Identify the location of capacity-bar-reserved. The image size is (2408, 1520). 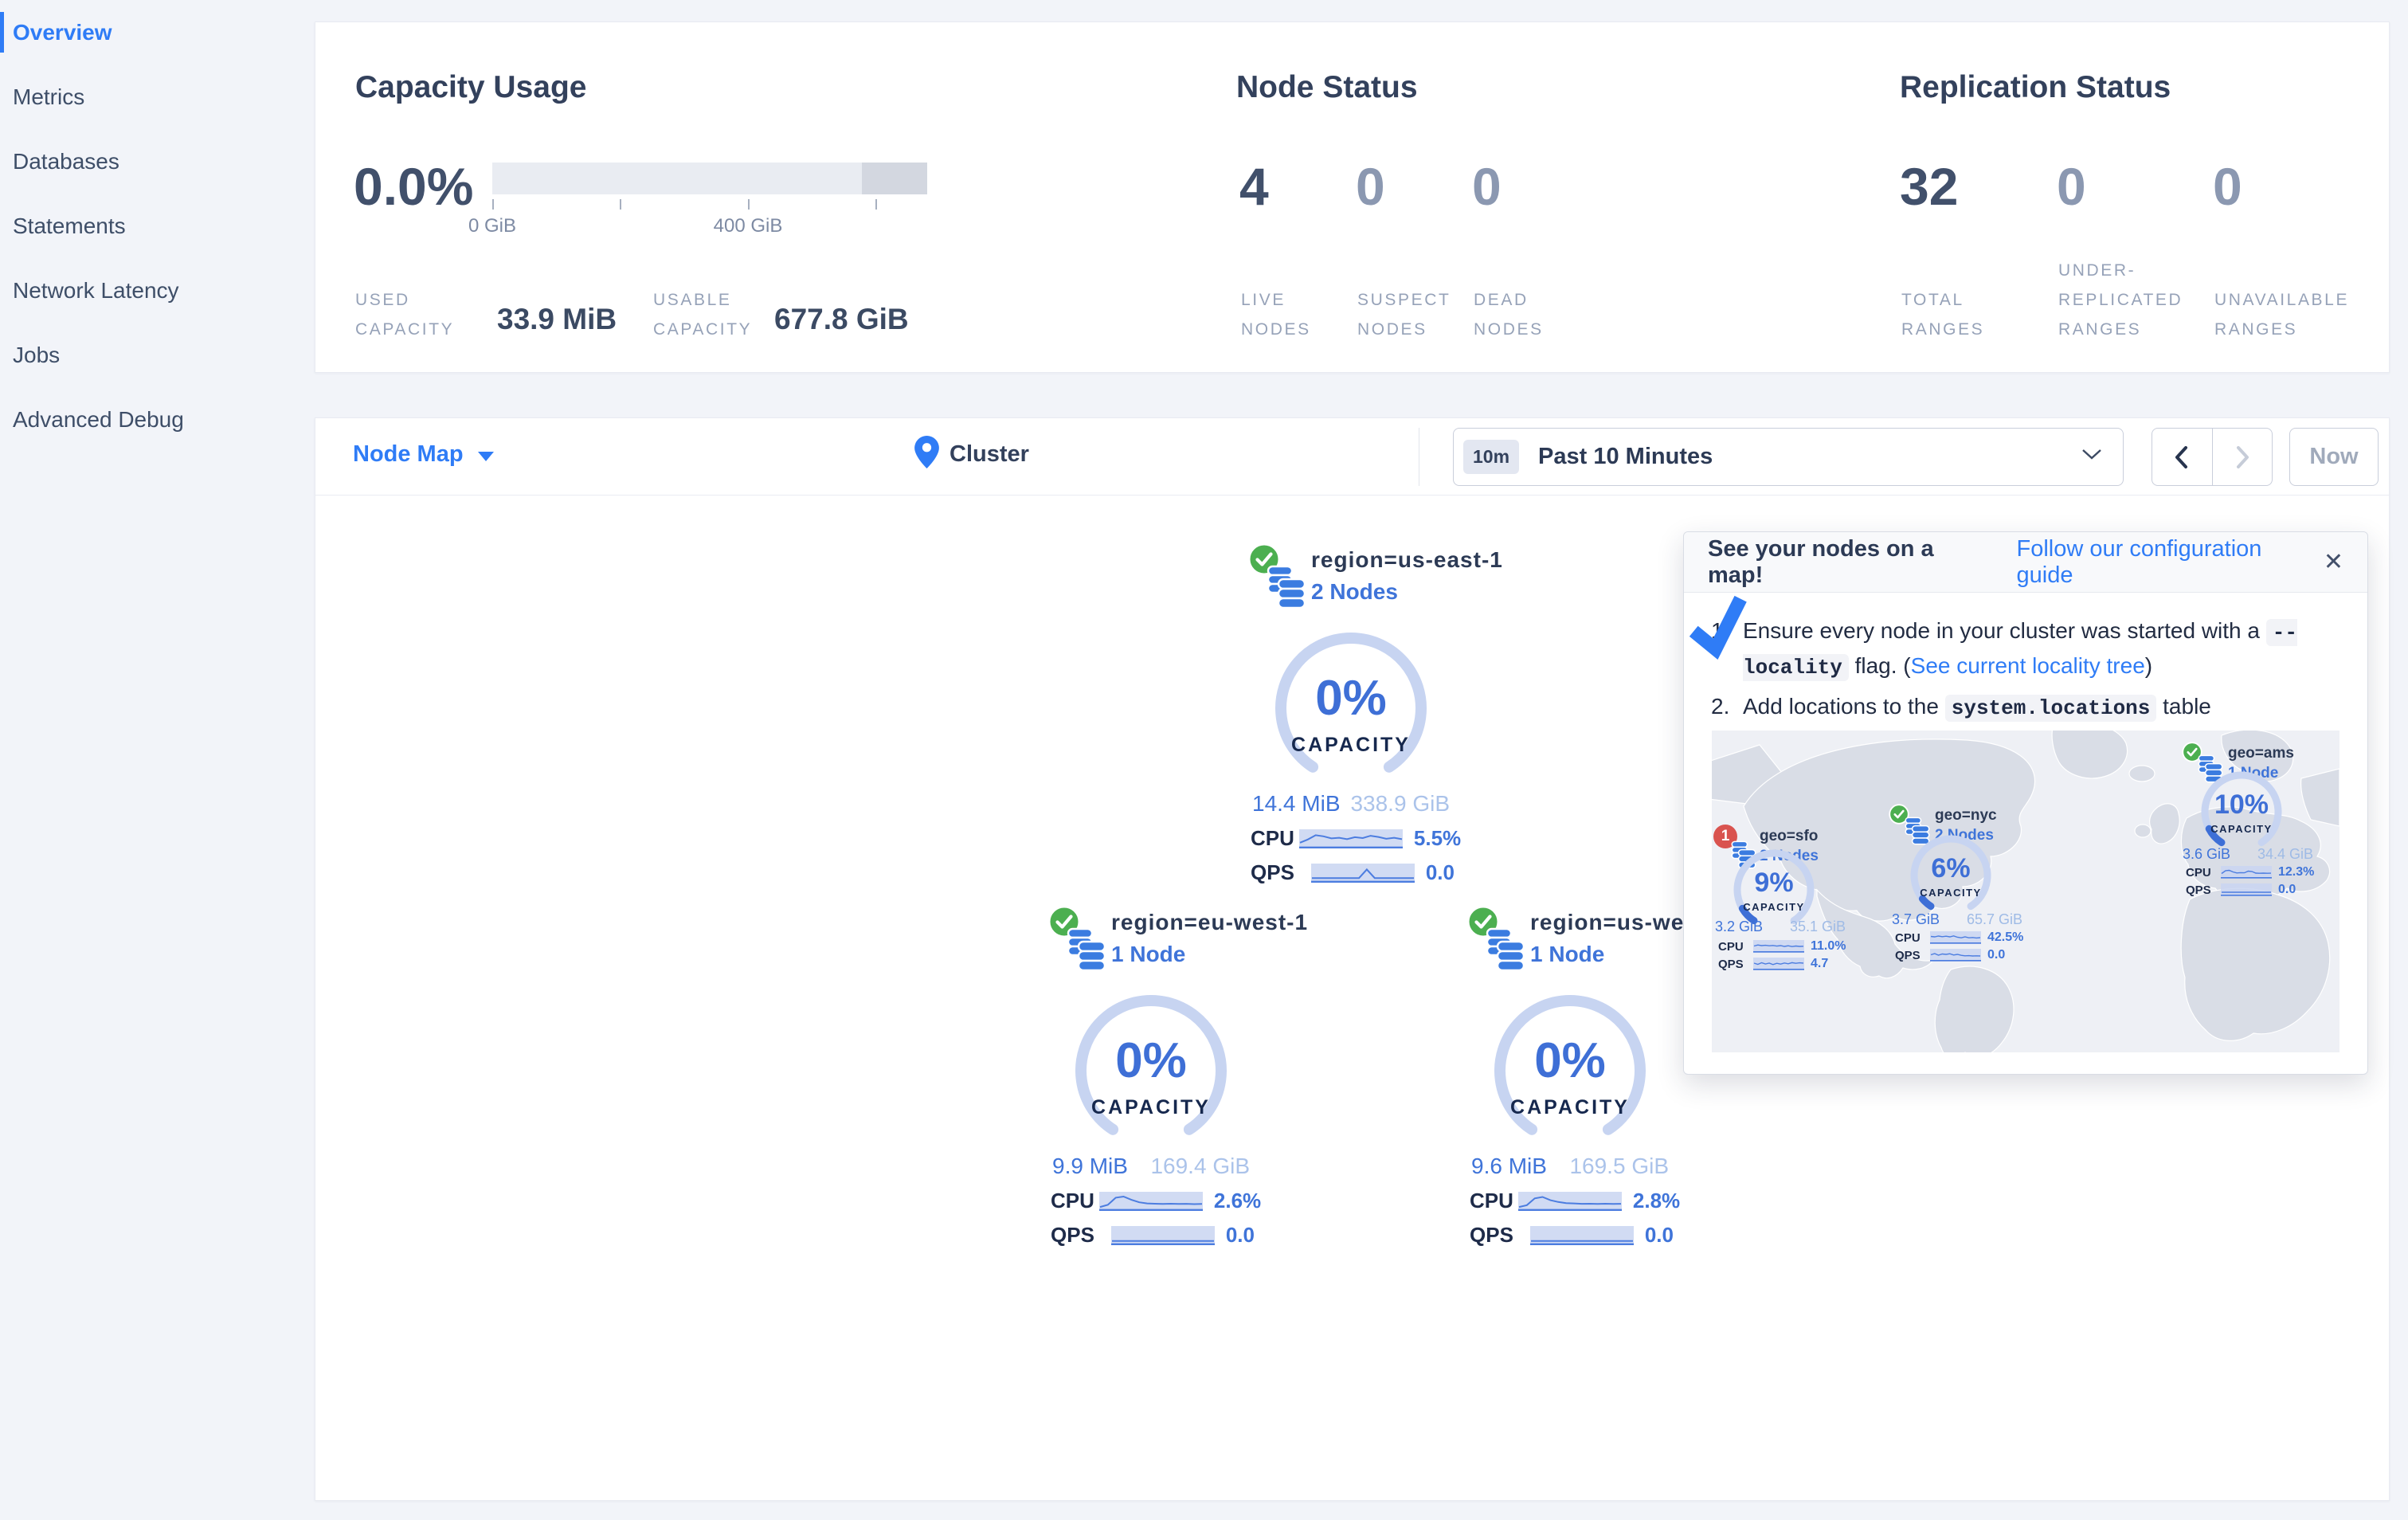
(894, 178).